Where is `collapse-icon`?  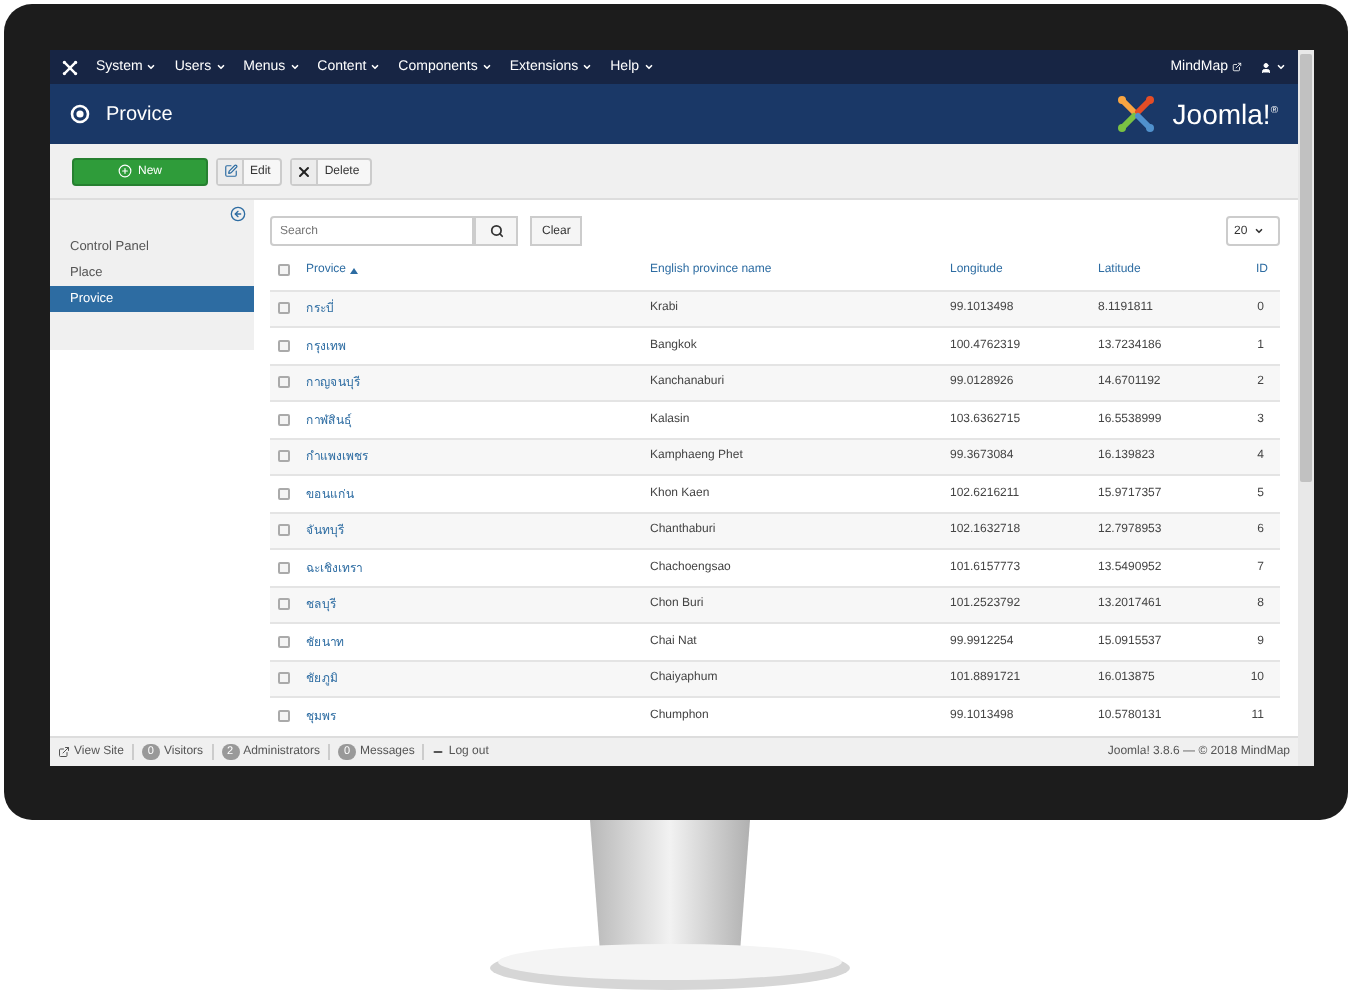 collapse-icon is located at coordinates (238, 214).